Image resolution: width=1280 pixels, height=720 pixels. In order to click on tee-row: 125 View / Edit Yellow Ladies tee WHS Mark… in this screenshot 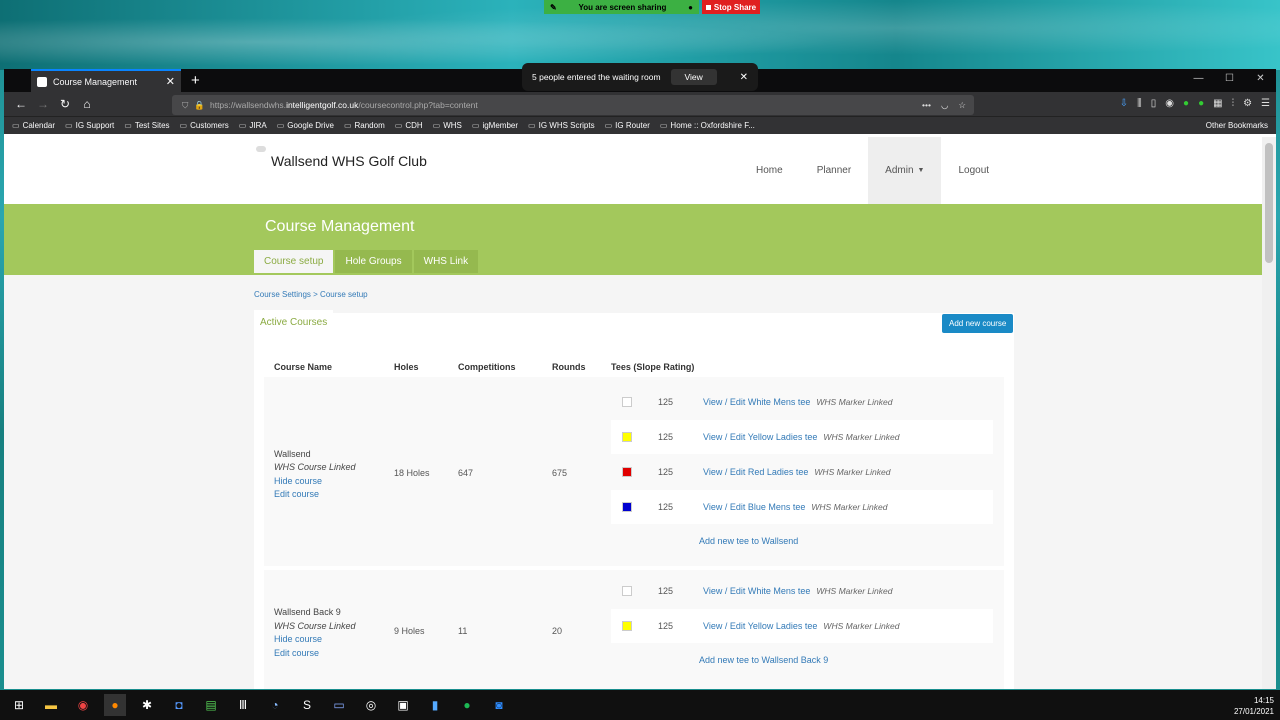, I will do `click(802, 437)`.